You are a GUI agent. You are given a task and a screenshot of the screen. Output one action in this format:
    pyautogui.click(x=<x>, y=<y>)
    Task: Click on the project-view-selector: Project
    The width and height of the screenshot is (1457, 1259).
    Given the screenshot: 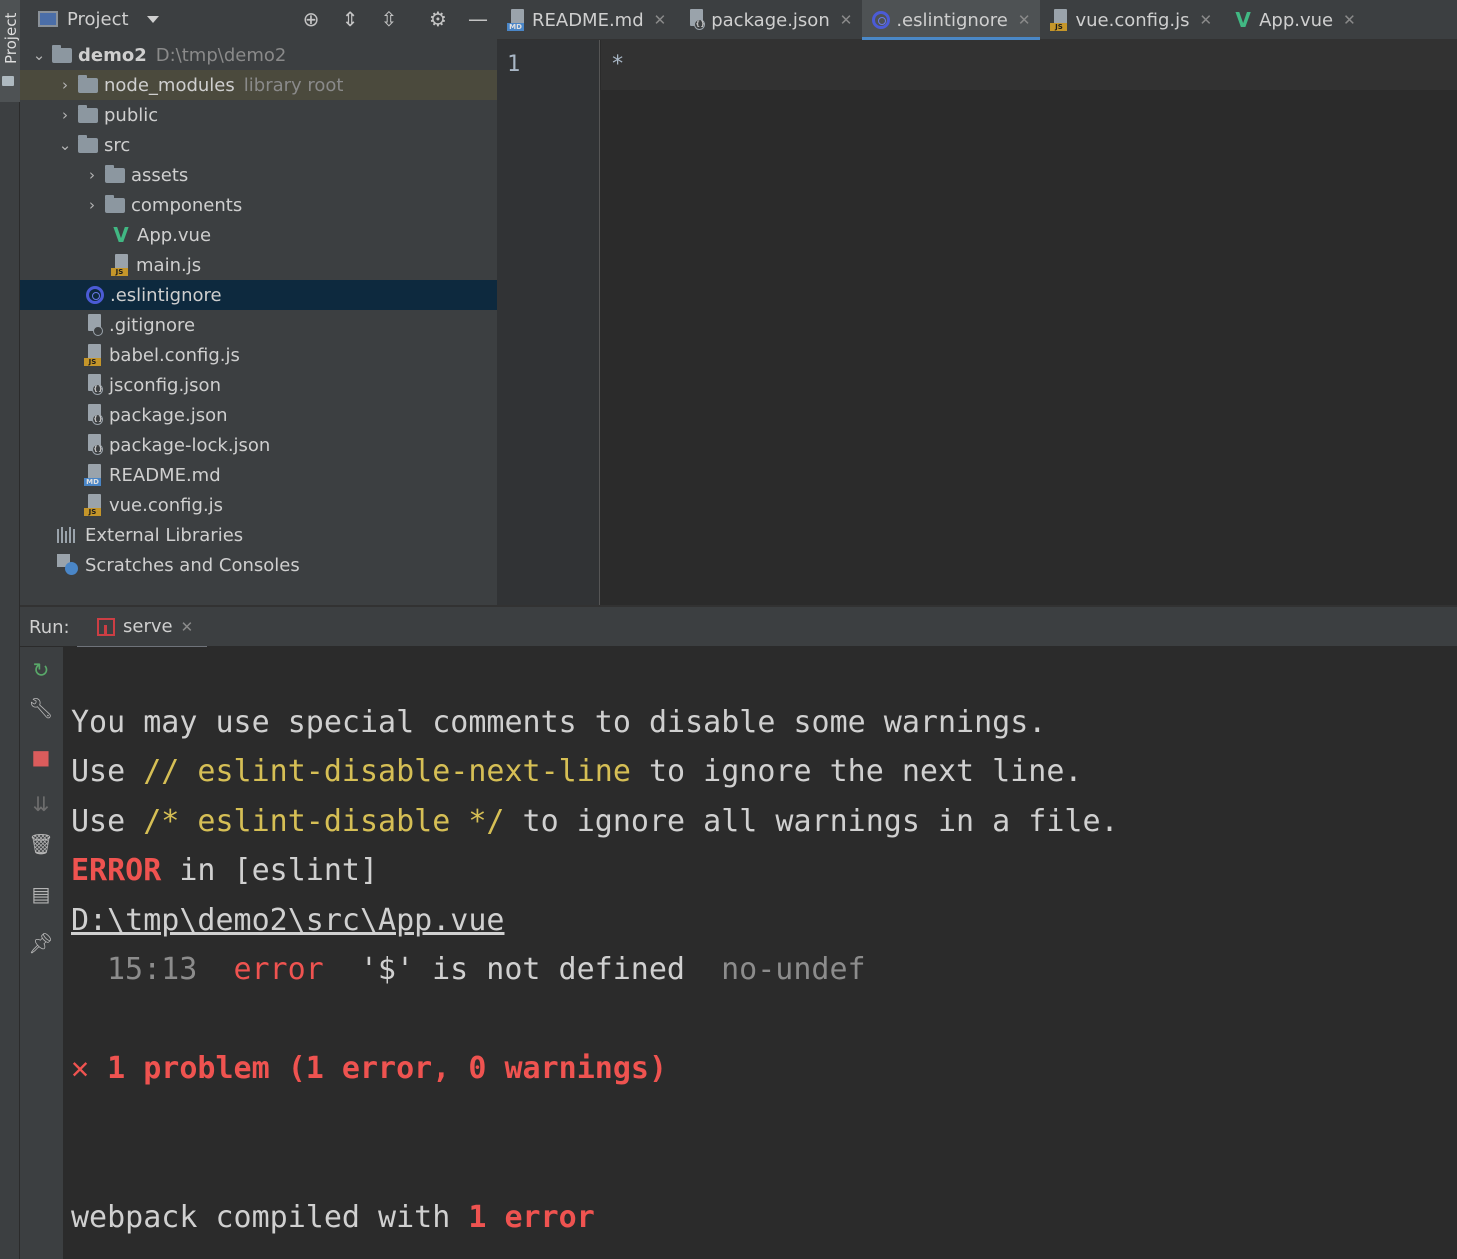 What is the action you would take?
    pyautogui.click(x=98, y=19)
    